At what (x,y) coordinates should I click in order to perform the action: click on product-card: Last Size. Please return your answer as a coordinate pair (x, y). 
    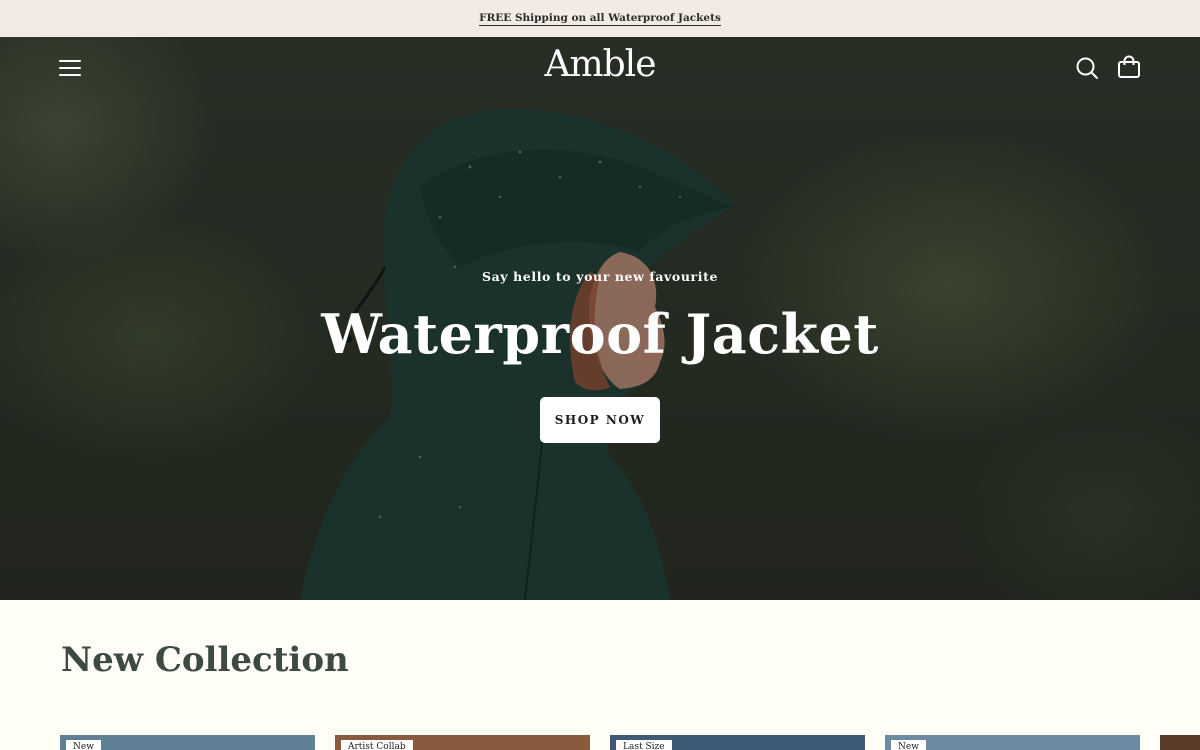
    Looking at the image, I should click on (737, 742).